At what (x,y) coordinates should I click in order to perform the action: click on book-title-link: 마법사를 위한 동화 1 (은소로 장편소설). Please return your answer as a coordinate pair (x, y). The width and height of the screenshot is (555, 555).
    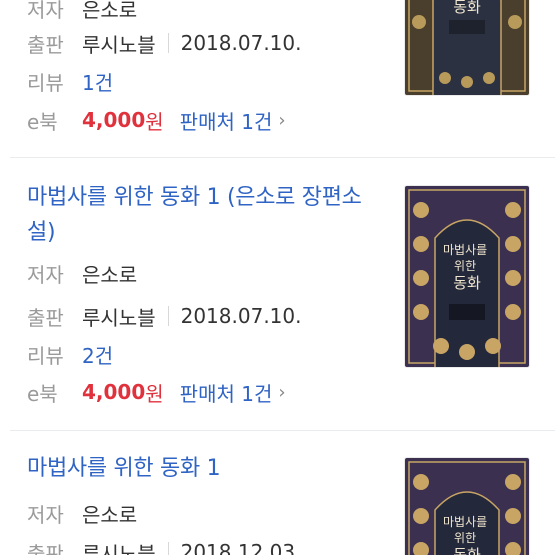
    Looking at the image, I should click on (199, 215).